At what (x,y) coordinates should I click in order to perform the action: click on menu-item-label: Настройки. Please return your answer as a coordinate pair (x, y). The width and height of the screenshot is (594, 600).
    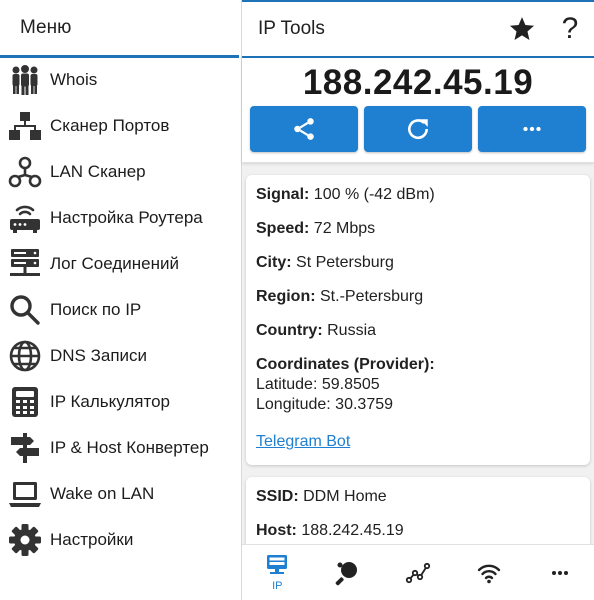
    Looking at the image, I should click on (92, 539).